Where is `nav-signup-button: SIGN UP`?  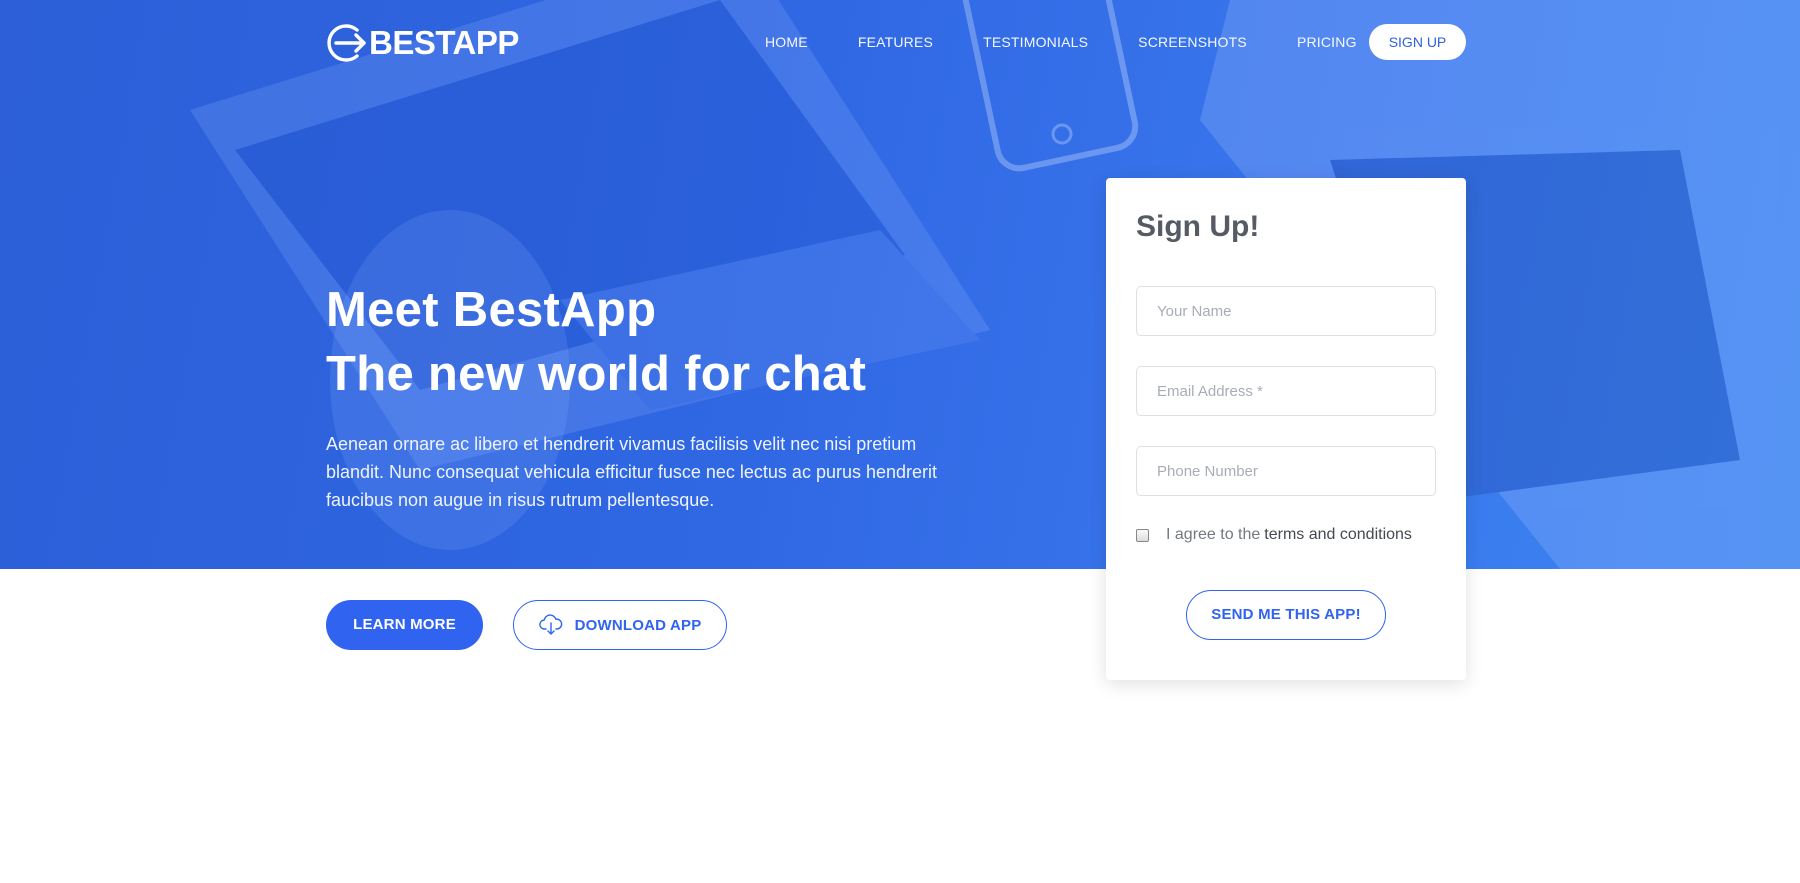
nav-signup-button: SIGN UP is located at coordinates (1417, 42).